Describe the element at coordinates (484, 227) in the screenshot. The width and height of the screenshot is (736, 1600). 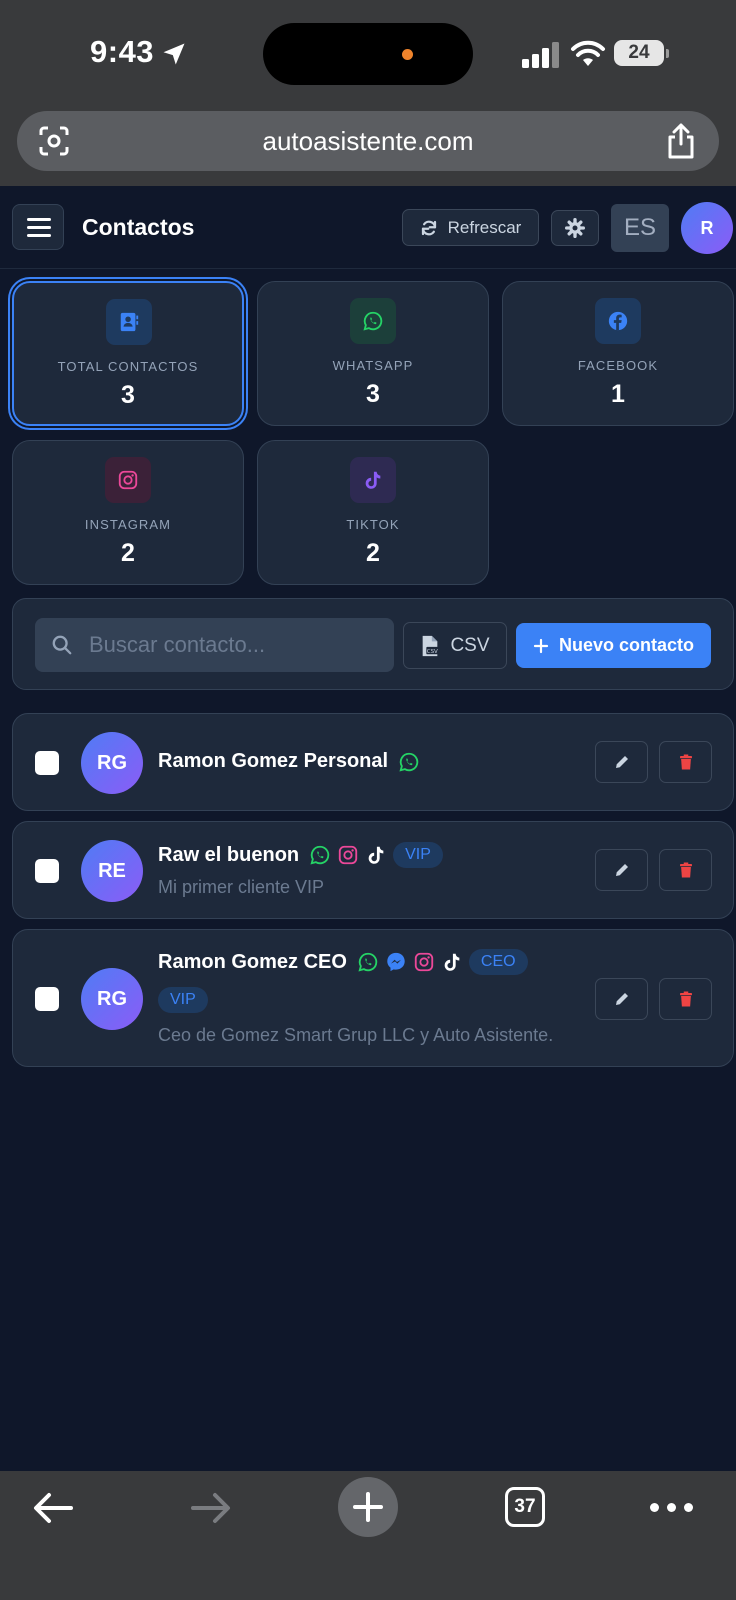
I see `refresh-label: Refrescar` at that location.